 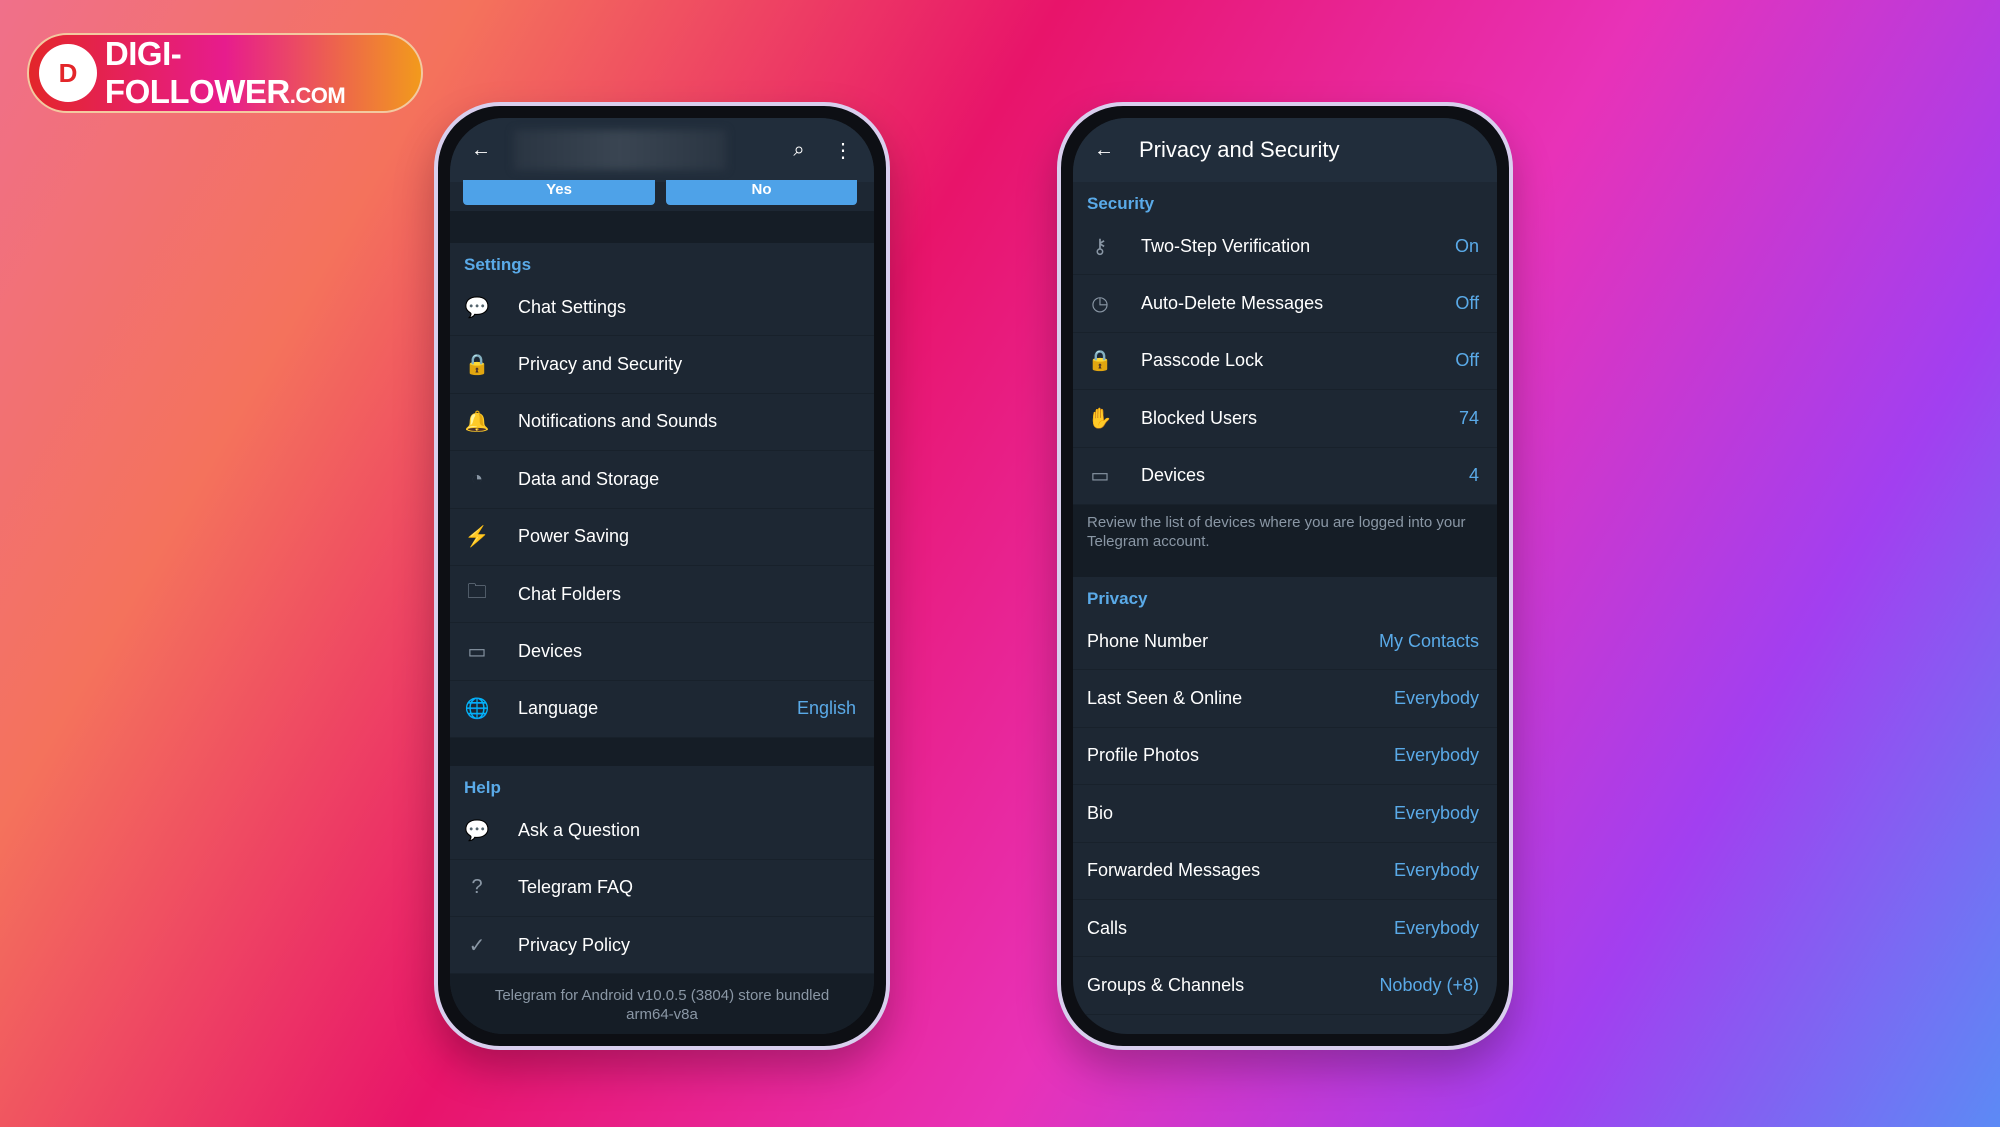 What do you see at coordinates (1100, 304) in the screenshot?
I see `timer-icon: ◷` at bounding box center [1100, 304].